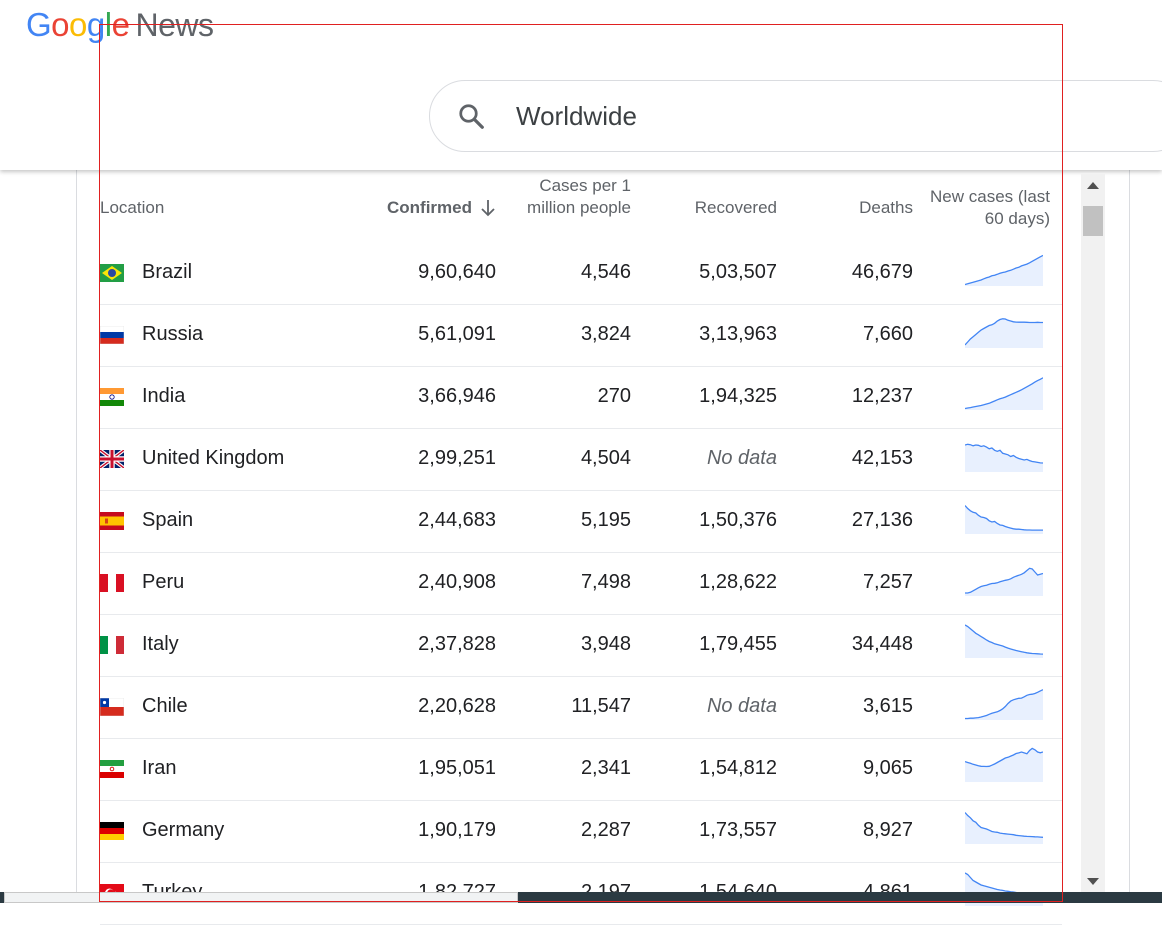  Describe the element at coordinates (605, 272) in the screenshot. I see `per-million-value: 4,546` at that location.